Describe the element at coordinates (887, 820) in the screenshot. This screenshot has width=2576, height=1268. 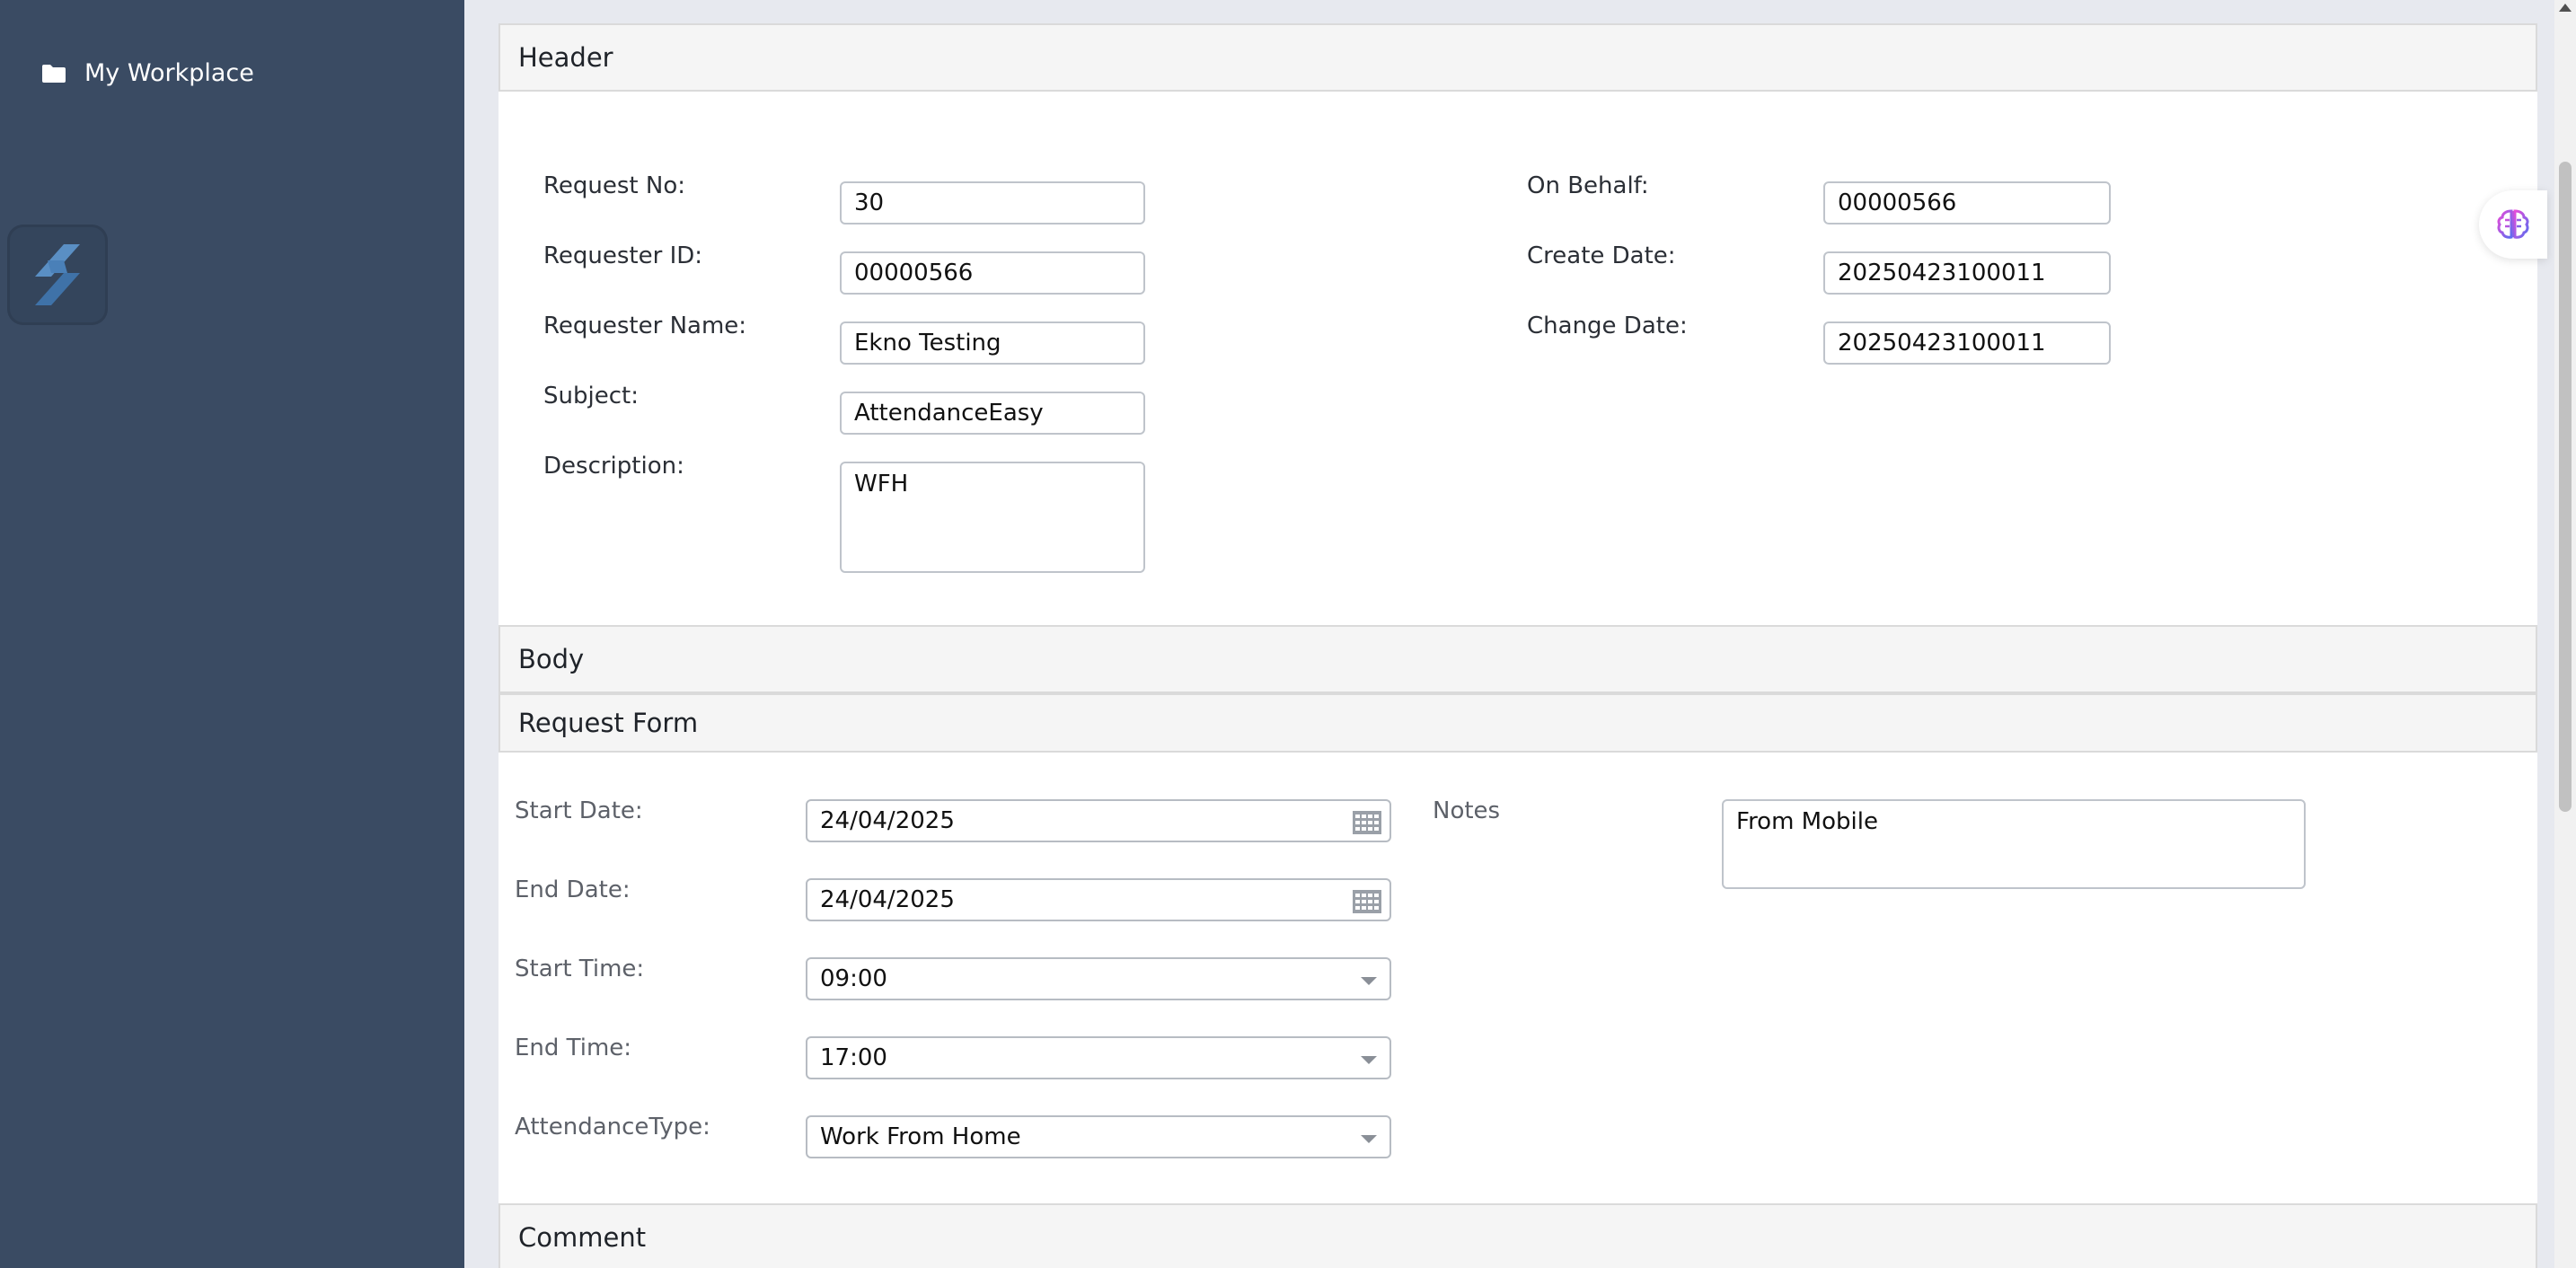
I see `start-date-value: 24/04/2025` at that location.